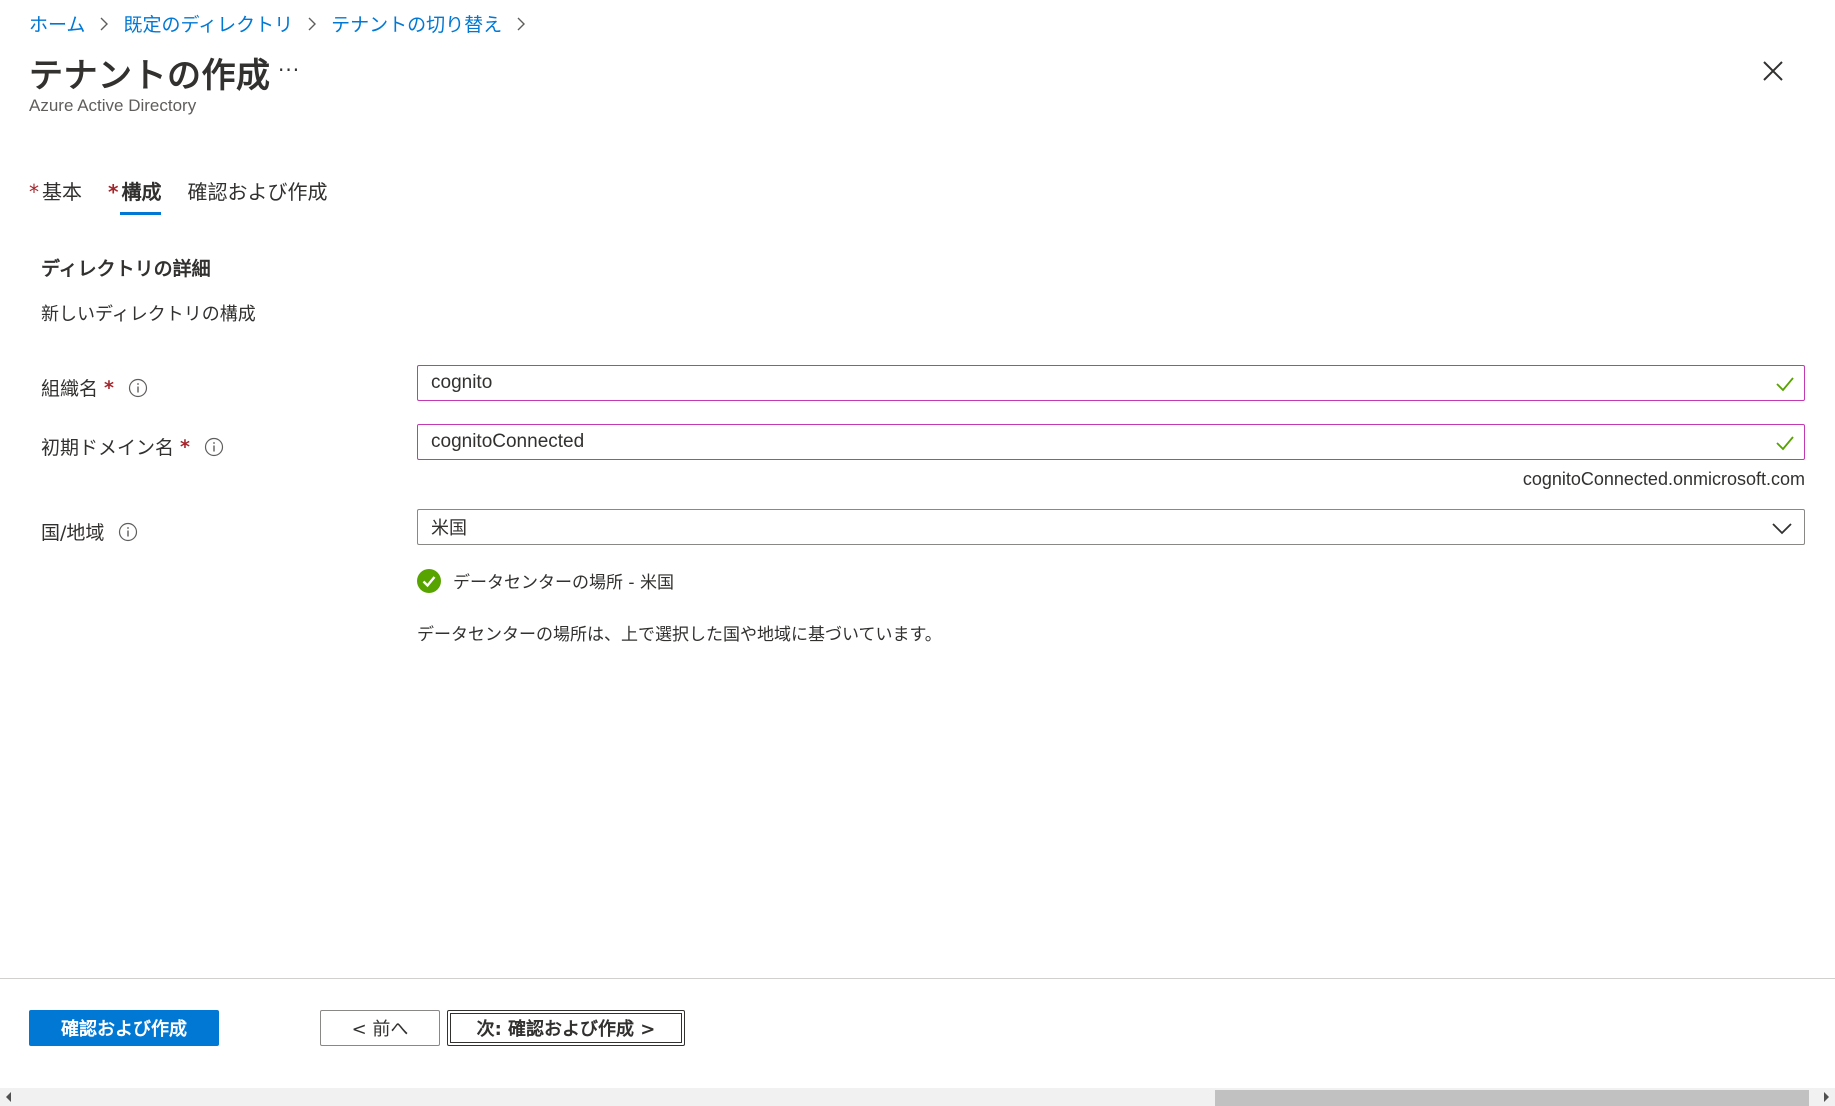 This screenshot has width=1835, height=1106. Describe the element at coordinates (917, 1097) in the screenshot. I see `horizontal-scrollbar` at that location.